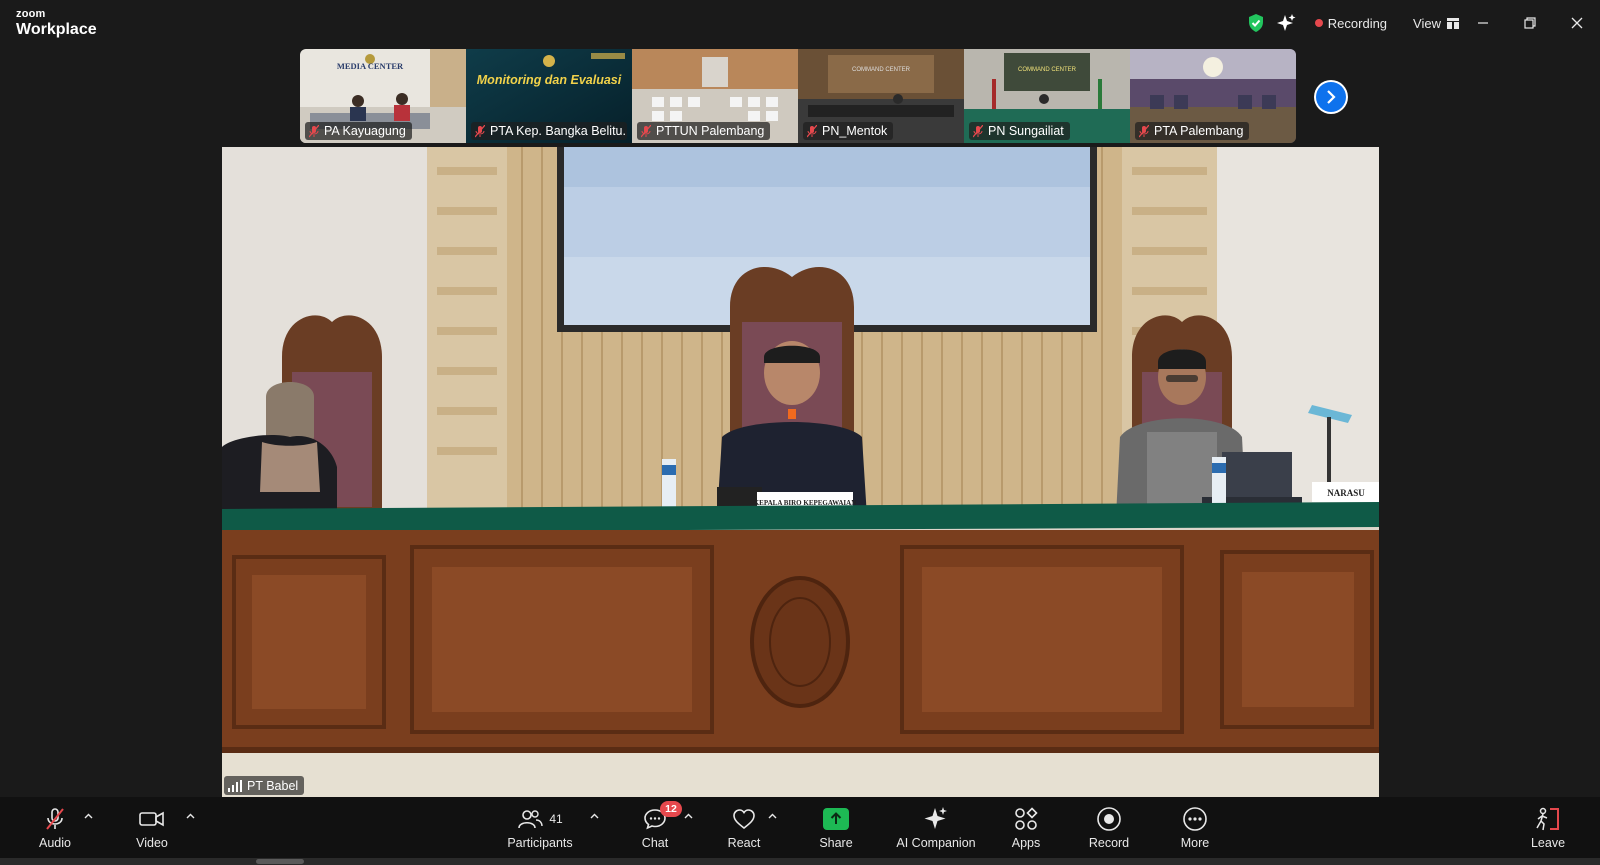 Image resolution: width=1600 pixels, height=865 pixels. I want to click on more-button: More, so click(1195, 830).